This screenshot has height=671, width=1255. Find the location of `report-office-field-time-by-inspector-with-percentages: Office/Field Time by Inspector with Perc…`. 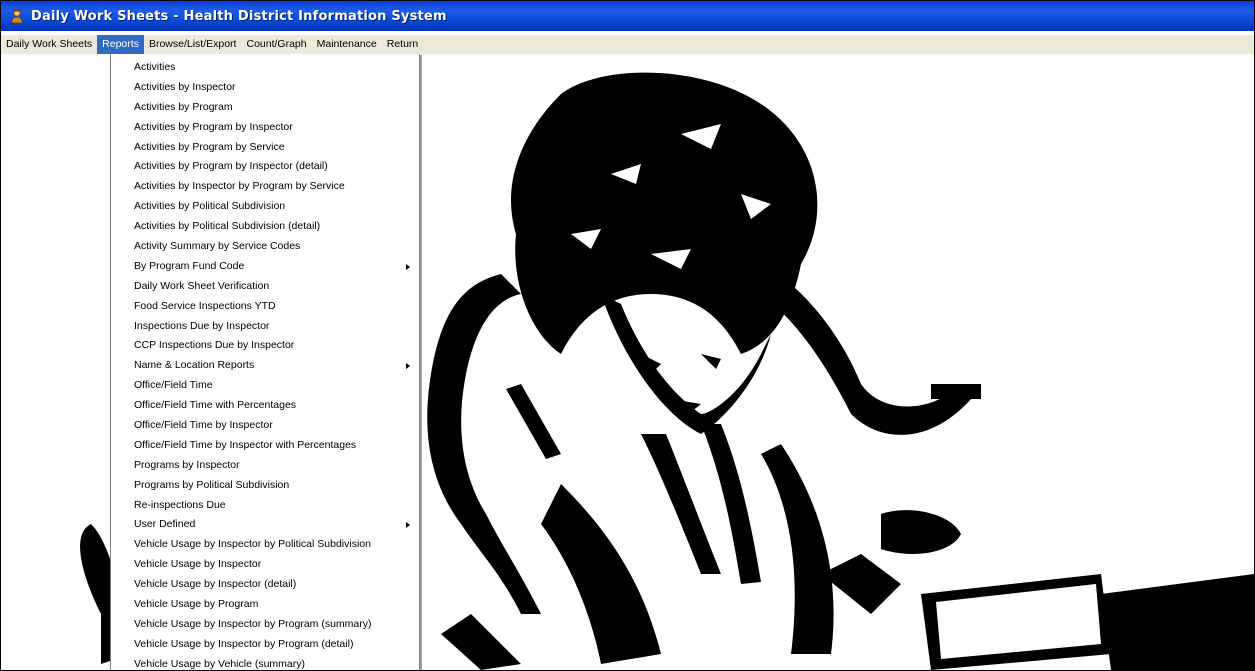

report-office-field-time-by-inspector-with-percentages: Office/Field Time by Inspector with Perc… is located at coordinates (265, 446).